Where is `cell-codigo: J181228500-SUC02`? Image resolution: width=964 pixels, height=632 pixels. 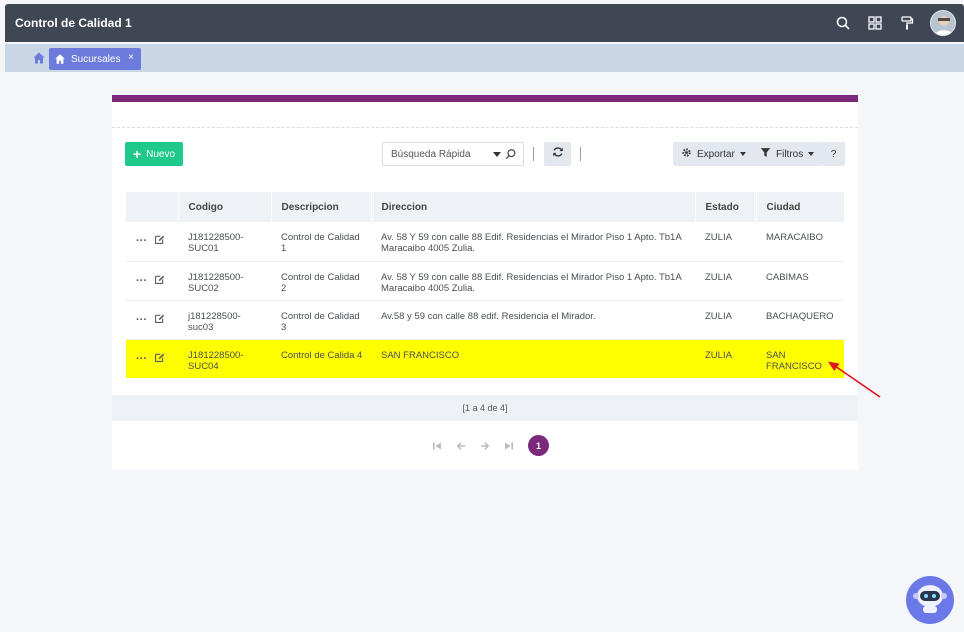
cell-codigo: J181228500-SUC02 is located at coordinates (224, 281).